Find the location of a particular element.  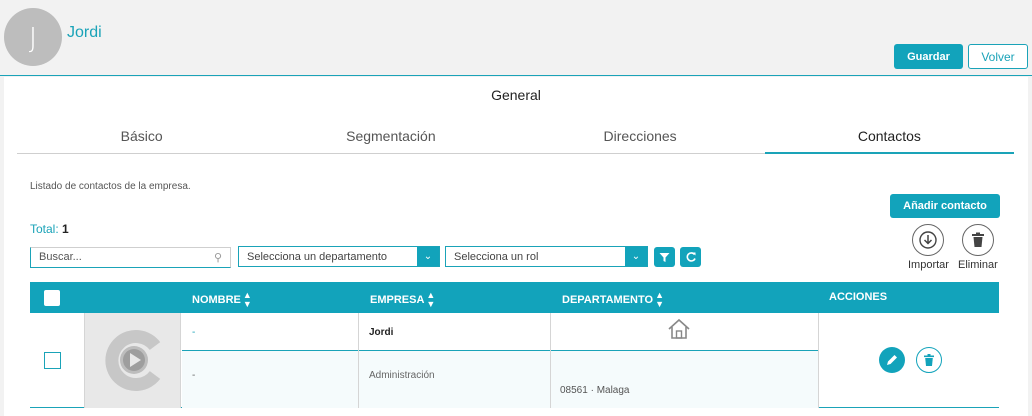

edit-contact-button is located at coordinates (892, 360).